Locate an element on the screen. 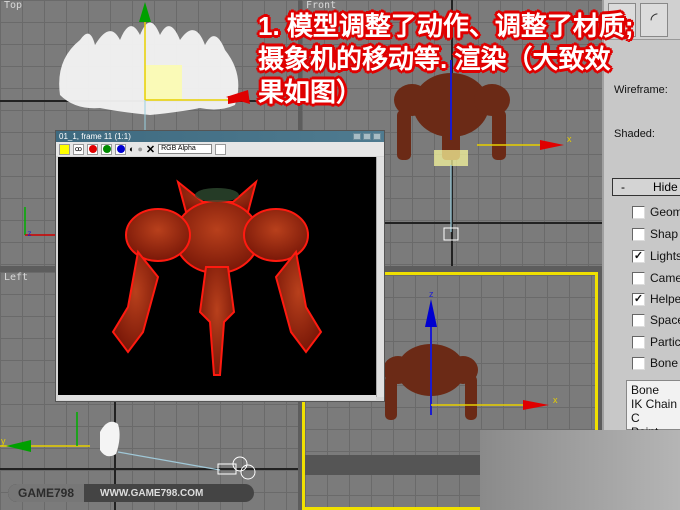 The height and width of the screenshot is (510, 680). hide-category-came: Came is located at coordinates (656, 278).